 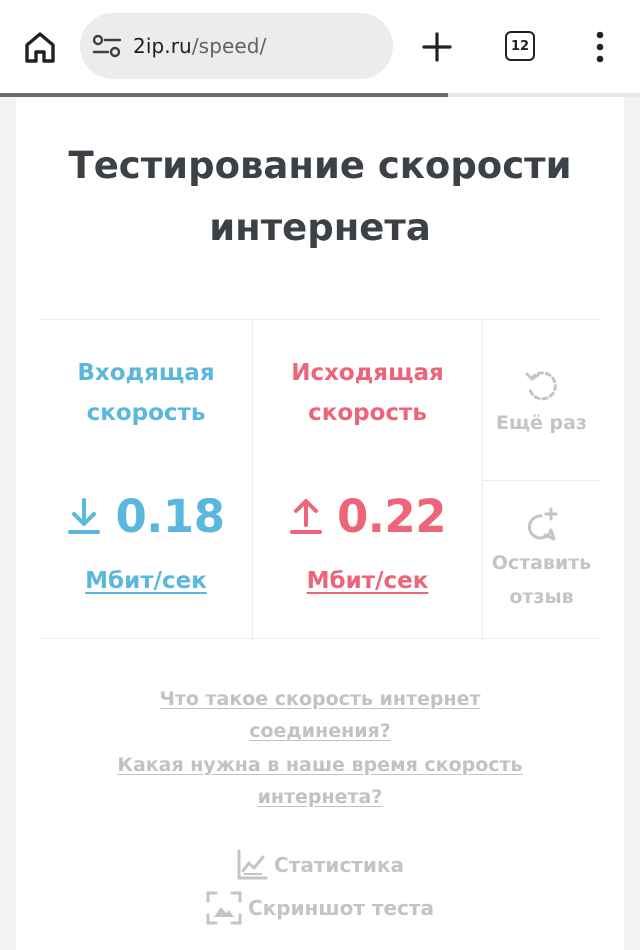 What do you see at coordinates (391, 516) in the screenshot?
I see `upload-value: 0.22` at bounding box center [391, 516].